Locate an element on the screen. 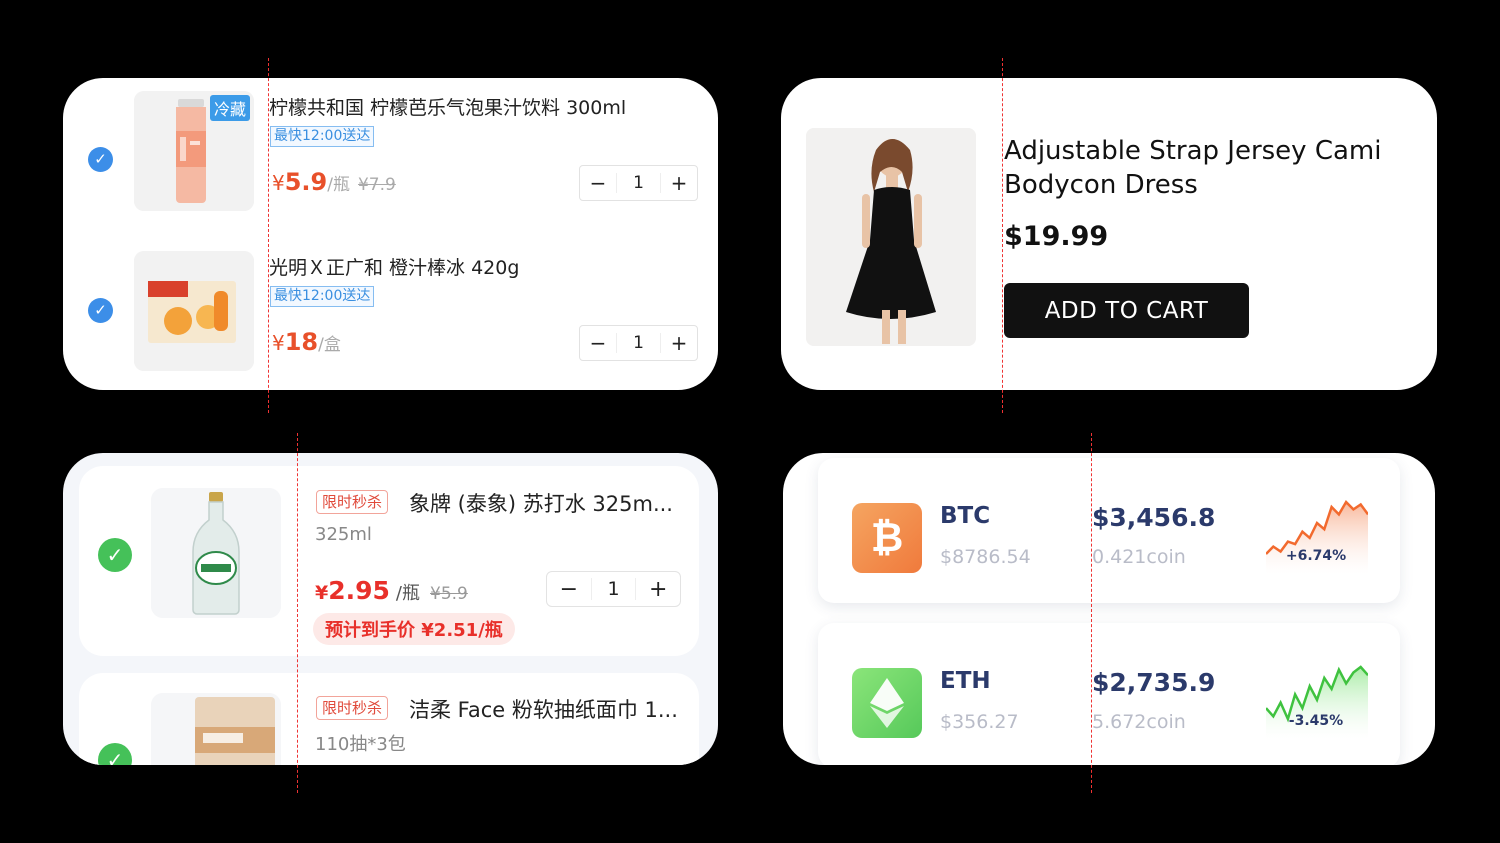 This screenshot has width=1500, height=843. coin-row-eth: ETH $356.27 $2,735.9 5.672coin -3.45% is located at coordinates (1109, 694).